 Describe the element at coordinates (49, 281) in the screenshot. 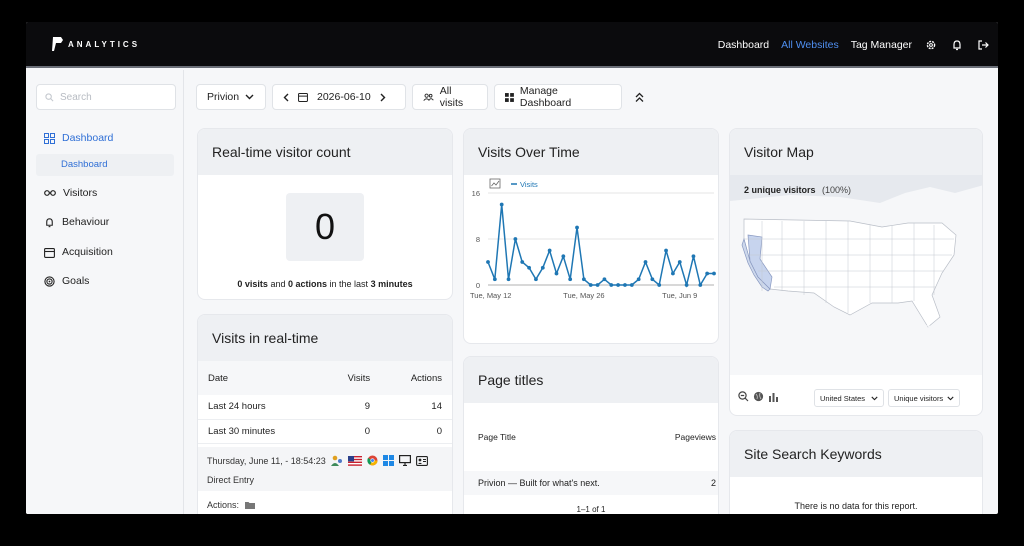

I see `target-icon` at that location.